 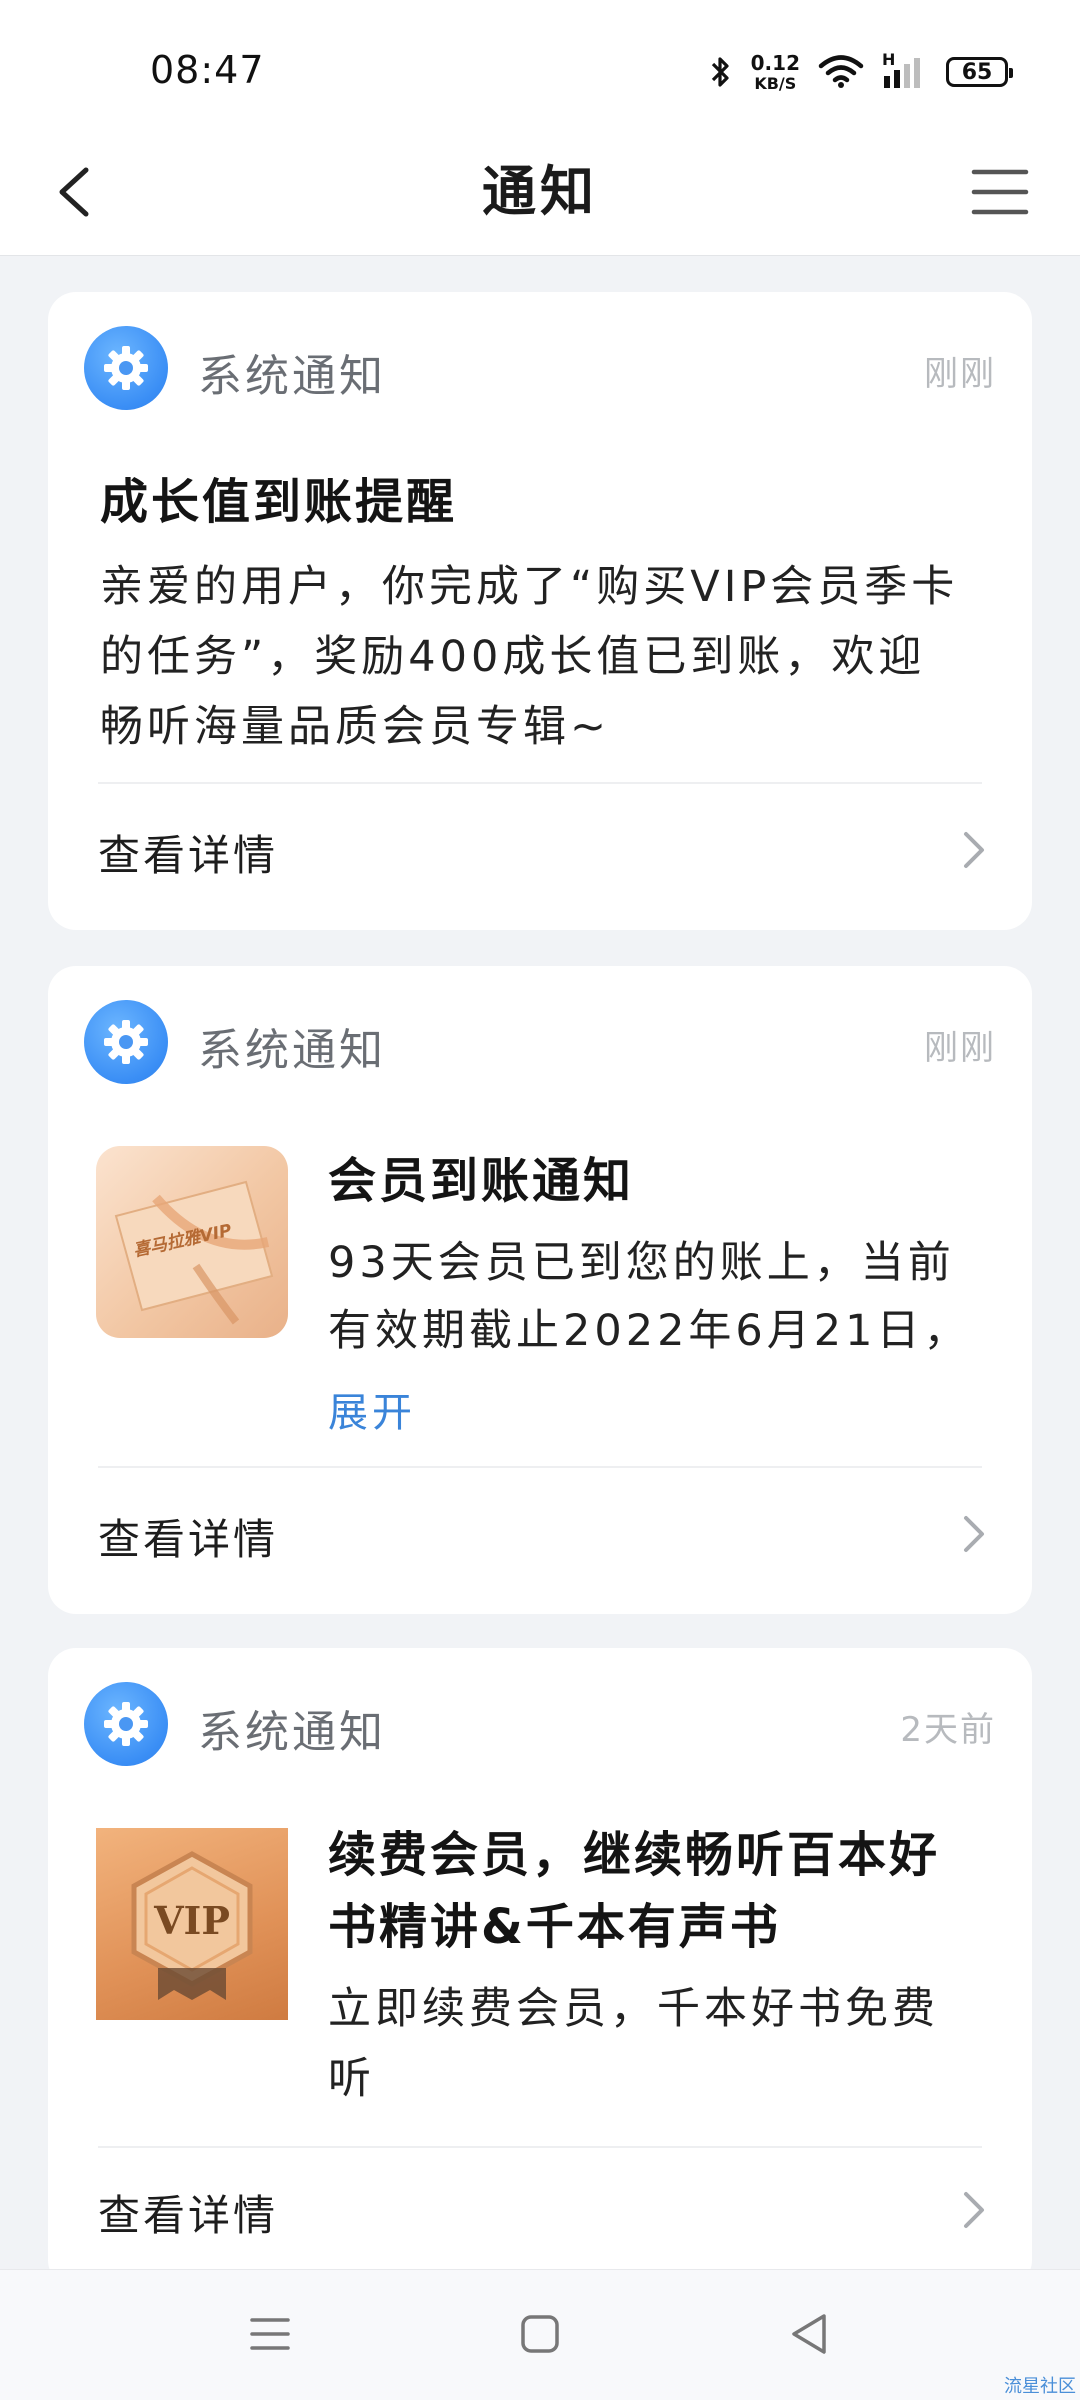 I want to click on navigation-header: 通知, so click(x=540, y=193).